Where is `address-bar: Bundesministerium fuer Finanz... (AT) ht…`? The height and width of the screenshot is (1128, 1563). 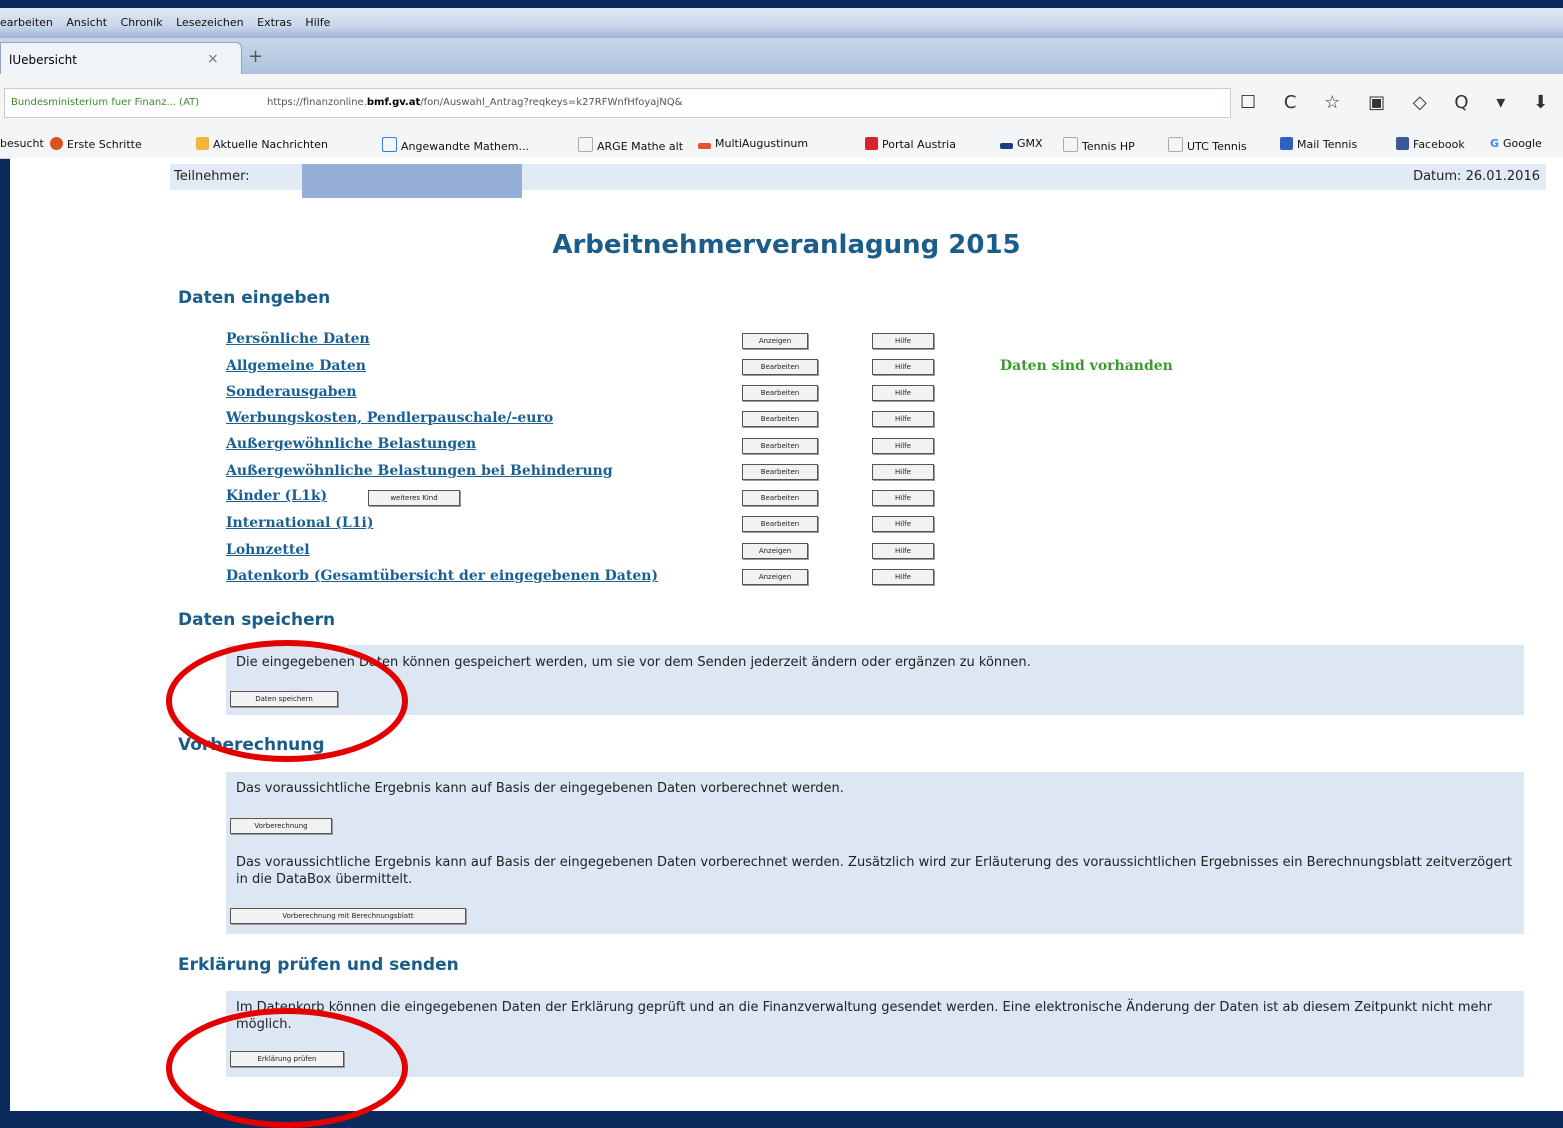
address-bar: Bundesministerium fuer Finanz... (AT) ht… is located at coordinates (617, 103).